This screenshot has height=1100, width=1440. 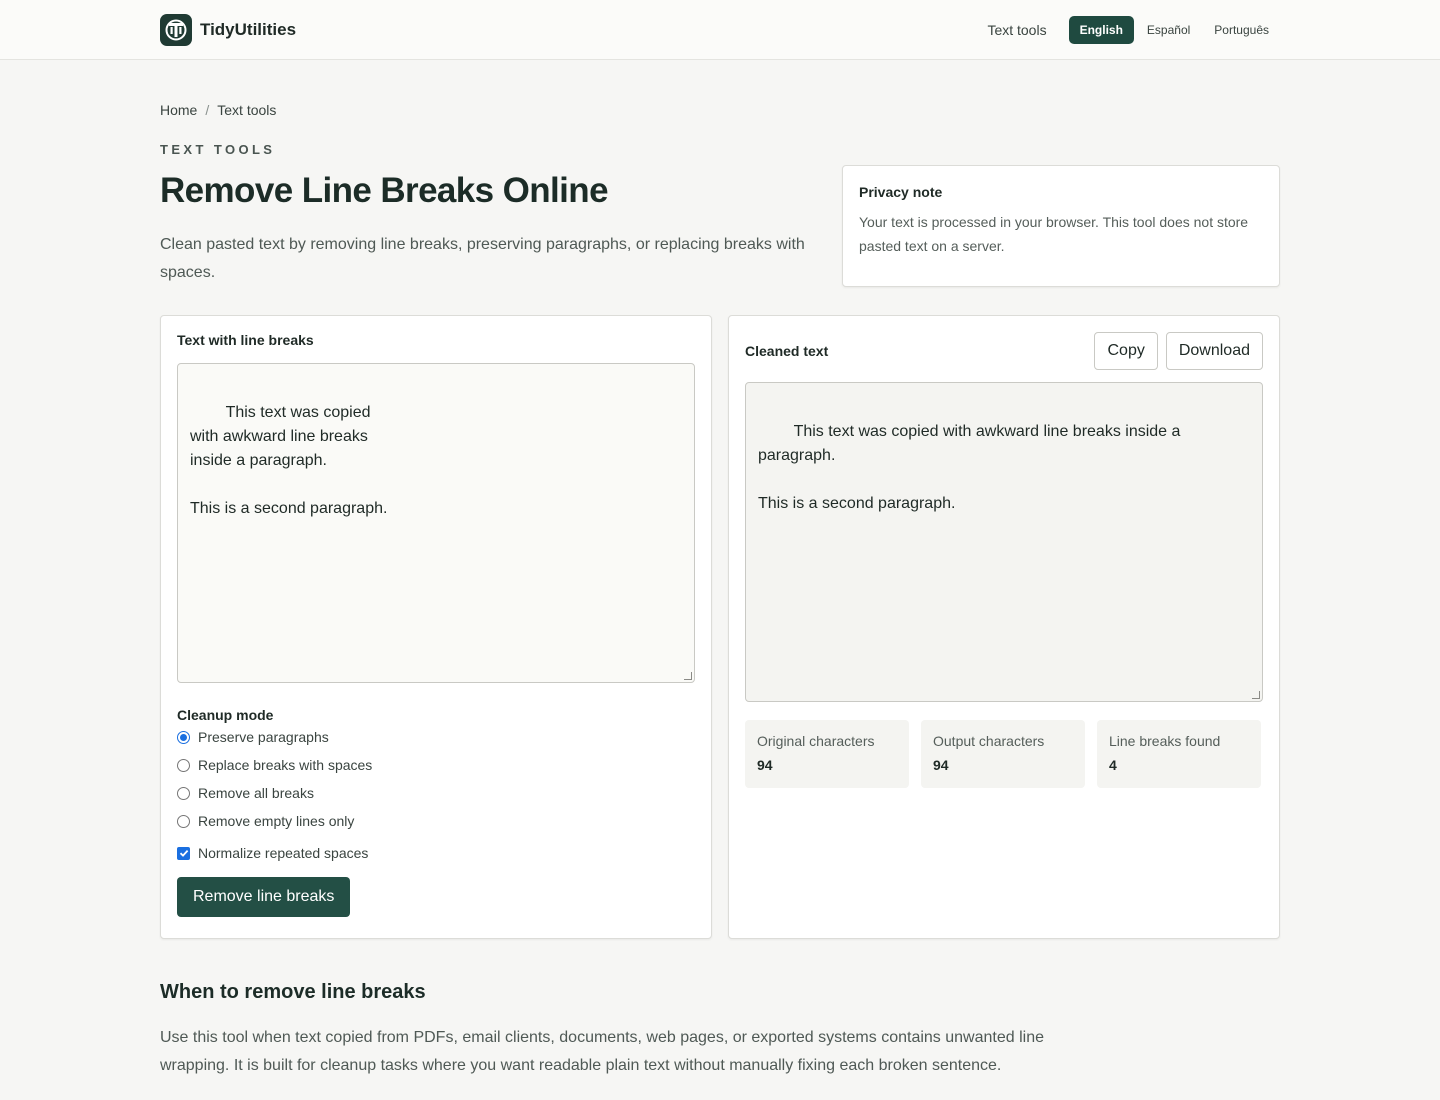 I want to click on mode-replace-with-spaces: Replace breaks with spaces, so click(x=436, y=765).